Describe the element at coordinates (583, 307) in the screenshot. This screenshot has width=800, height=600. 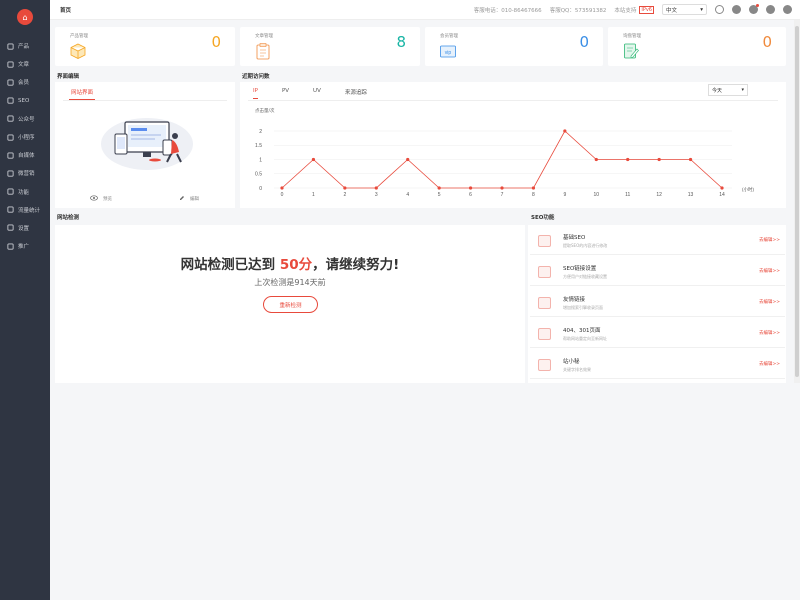
I see `seo-item-desc: 增加搜索引擎收录页面` at that location.